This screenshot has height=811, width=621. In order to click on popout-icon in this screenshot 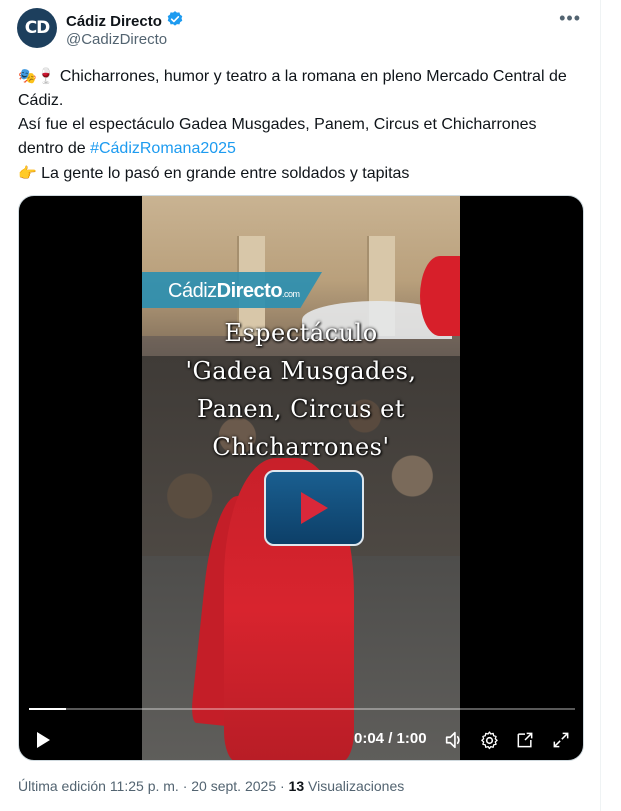, I will do `click(525, 740)`.